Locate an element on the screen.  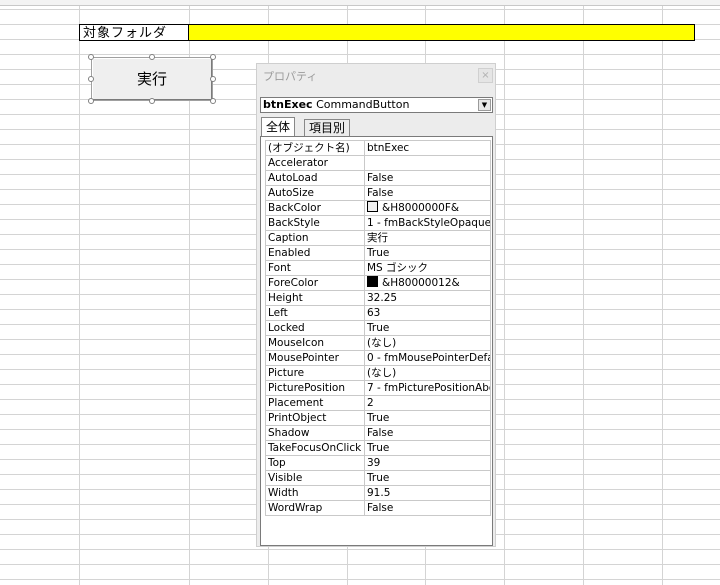
property-row: Visible True is located at coordinates (378, 478).